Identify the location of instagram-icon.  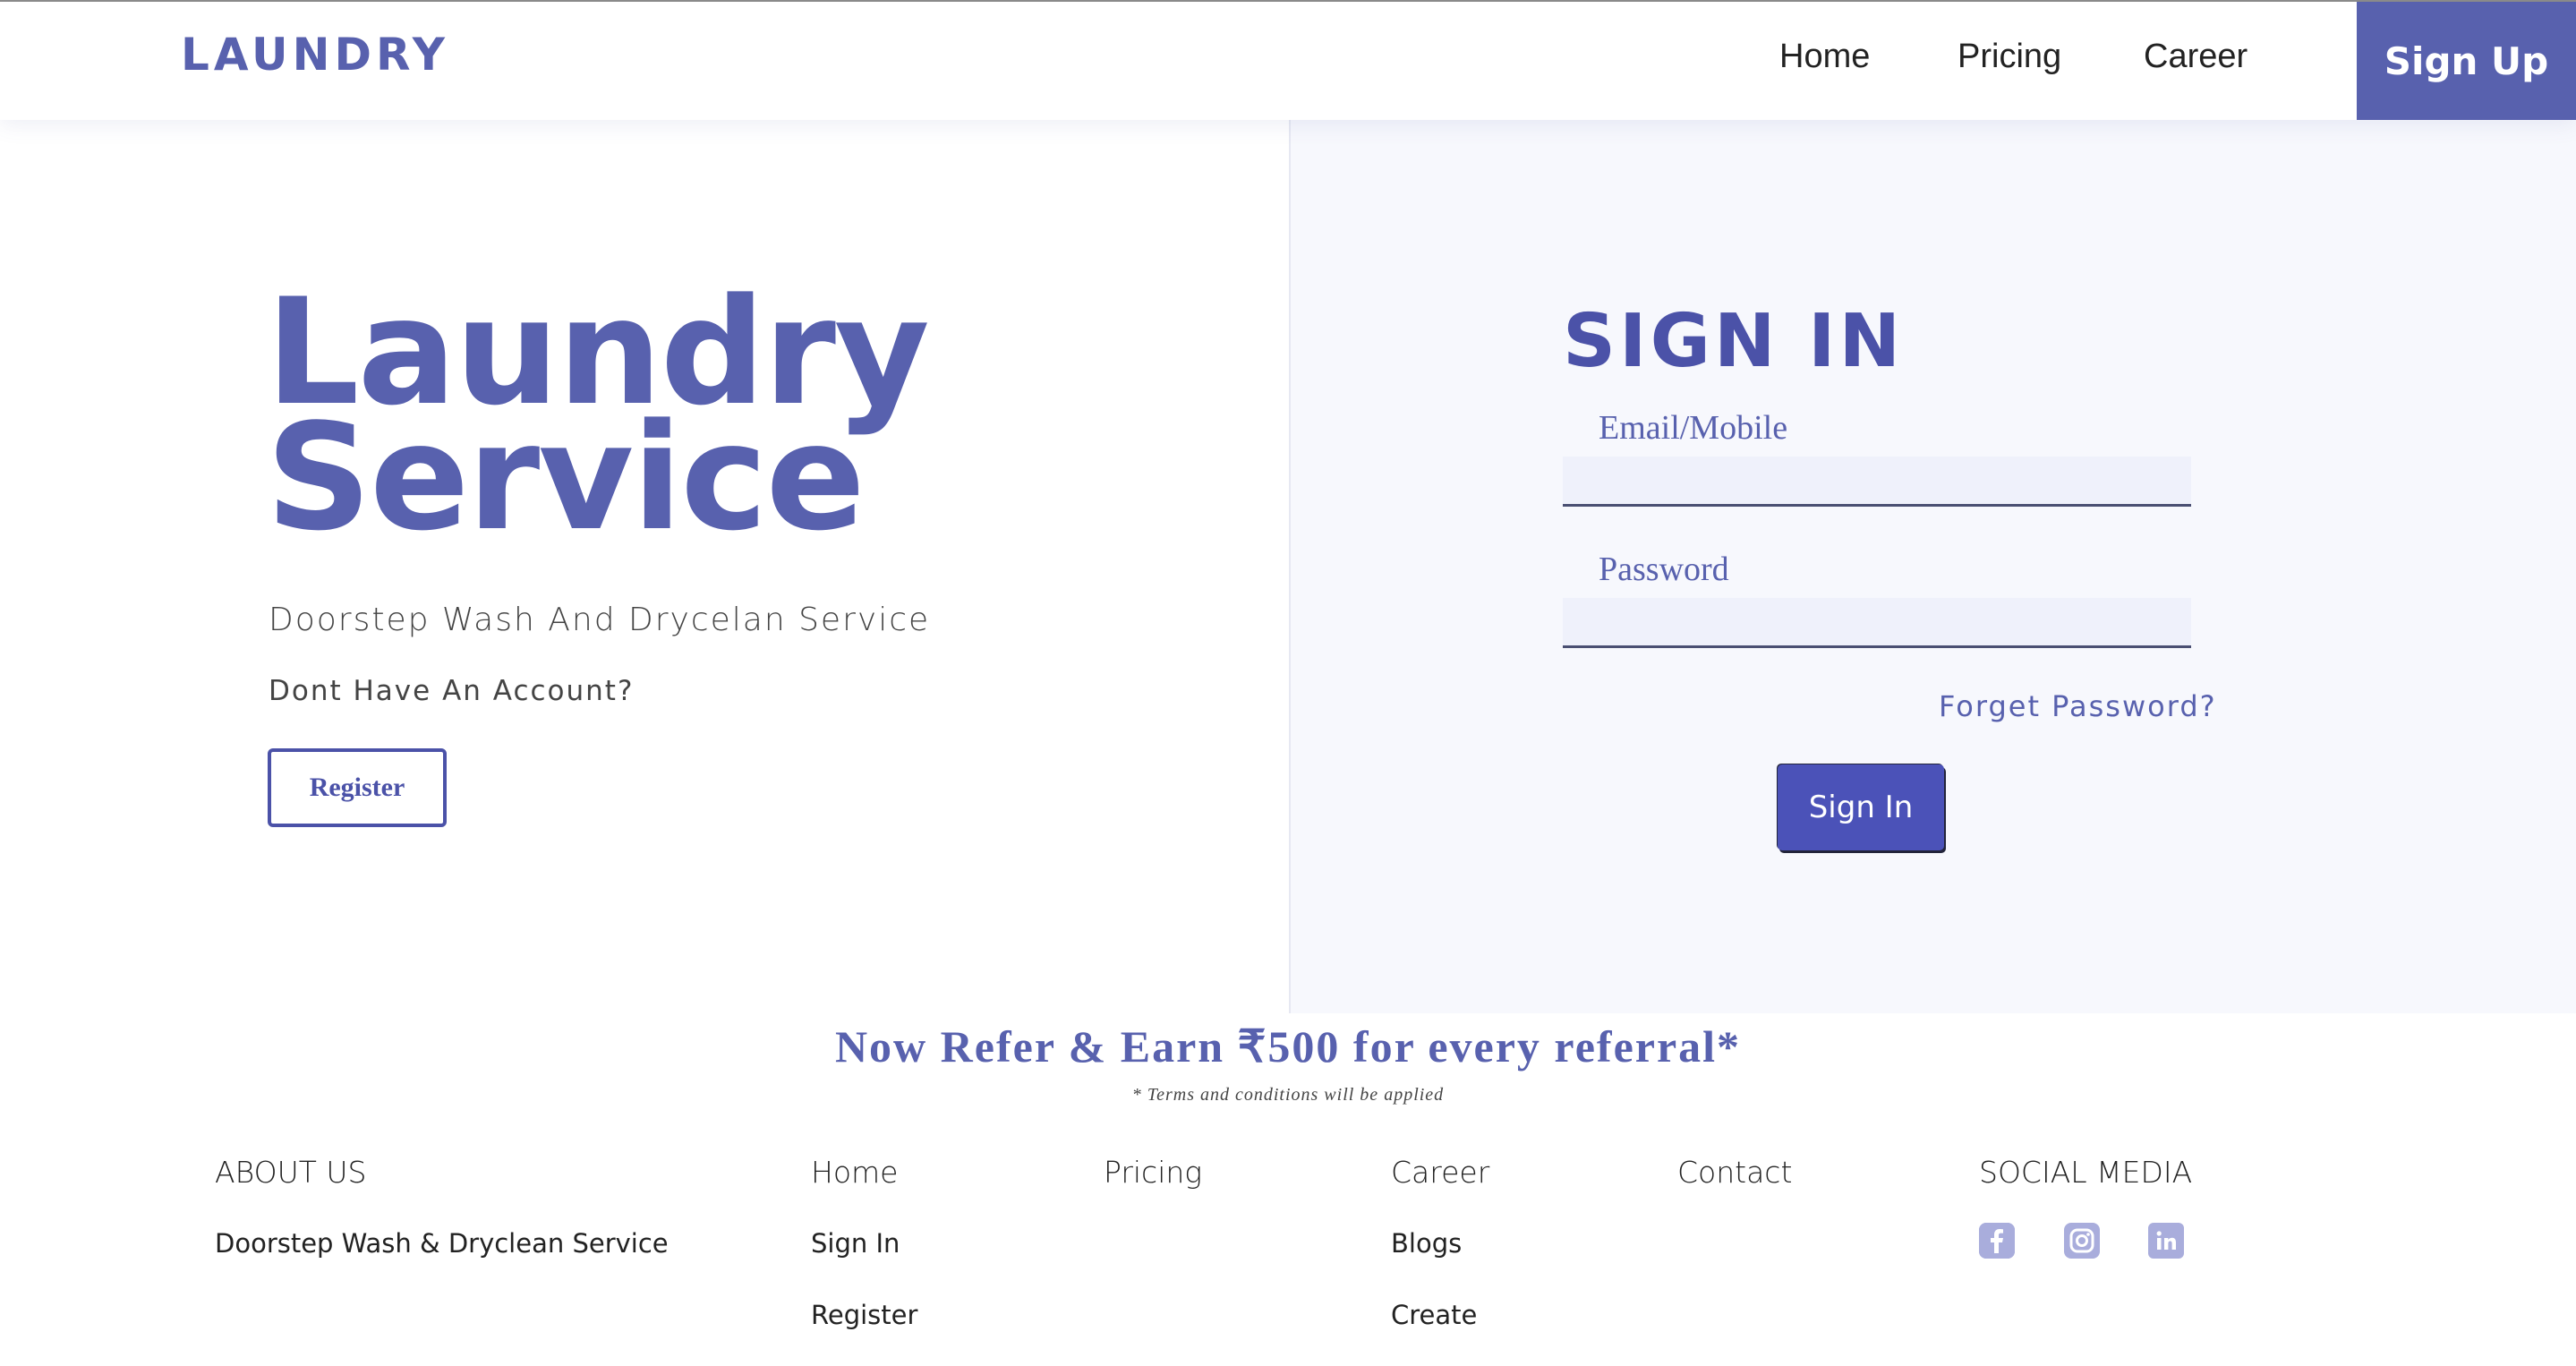
(2082, 1241).